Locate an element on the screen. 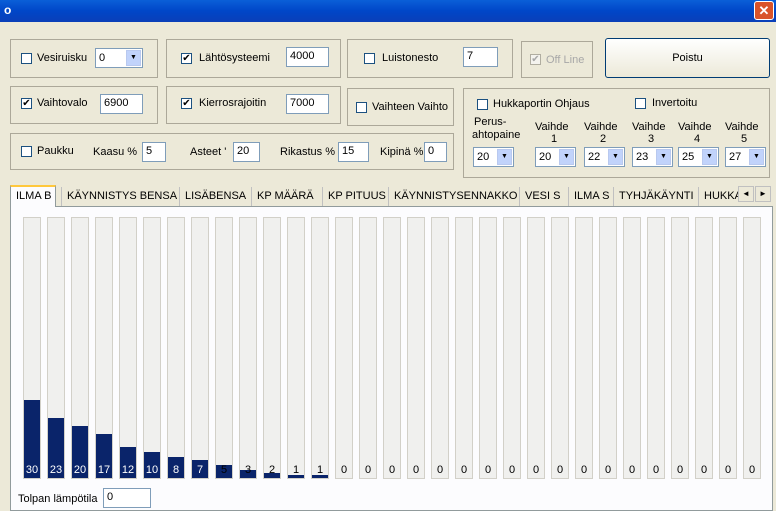 The height and width of the screenshot is (511, 776). bar-value: 17 is located at coordinates (104, 470).